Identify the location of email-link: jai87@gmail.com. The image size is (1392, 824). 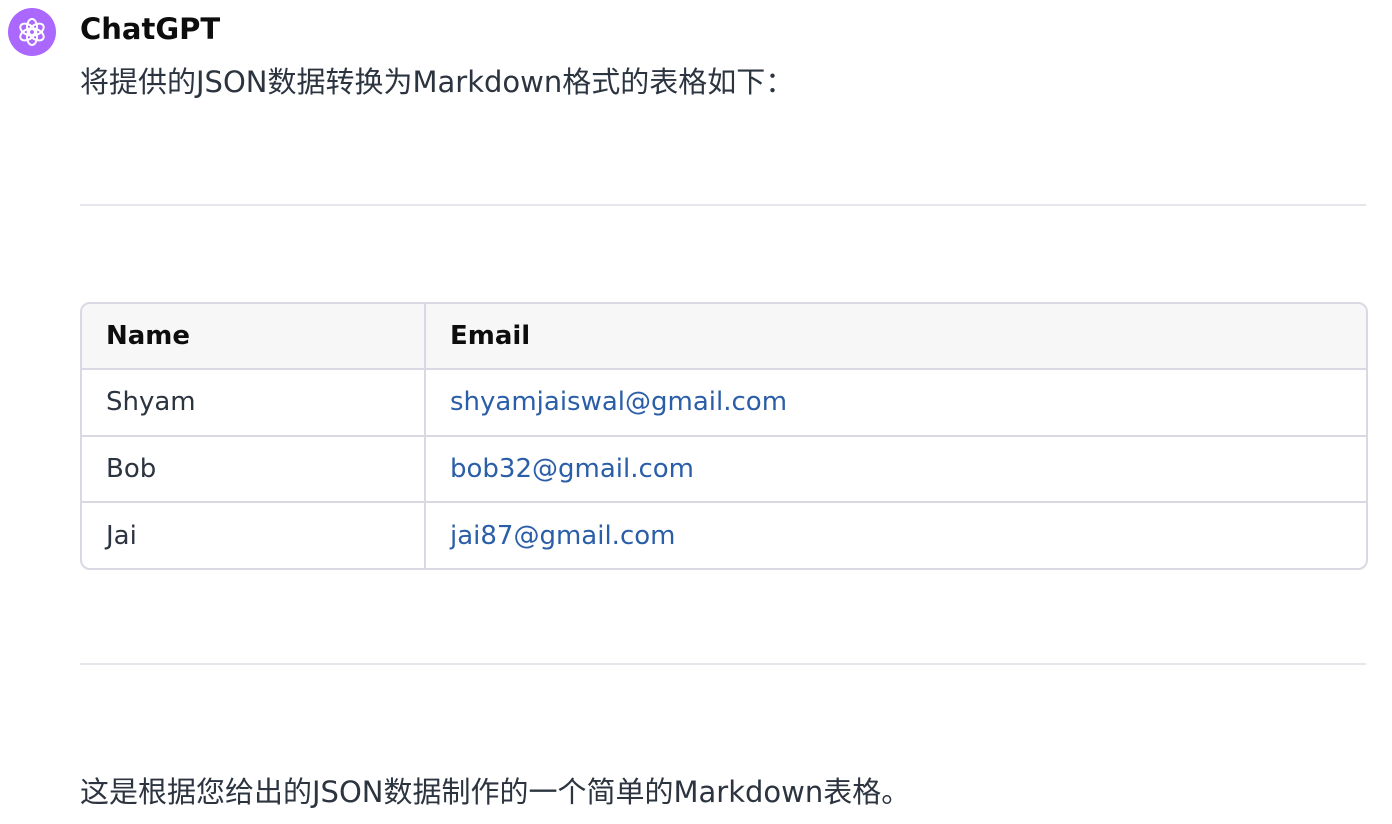
(562, 536).